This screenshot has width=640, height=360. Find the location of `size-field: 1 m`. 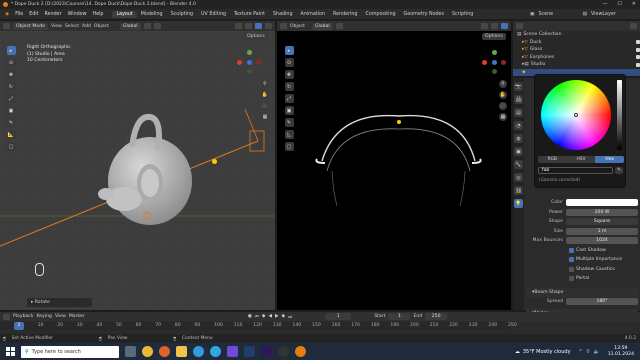

size-field: 1 m is located at coordinates (602, 231).